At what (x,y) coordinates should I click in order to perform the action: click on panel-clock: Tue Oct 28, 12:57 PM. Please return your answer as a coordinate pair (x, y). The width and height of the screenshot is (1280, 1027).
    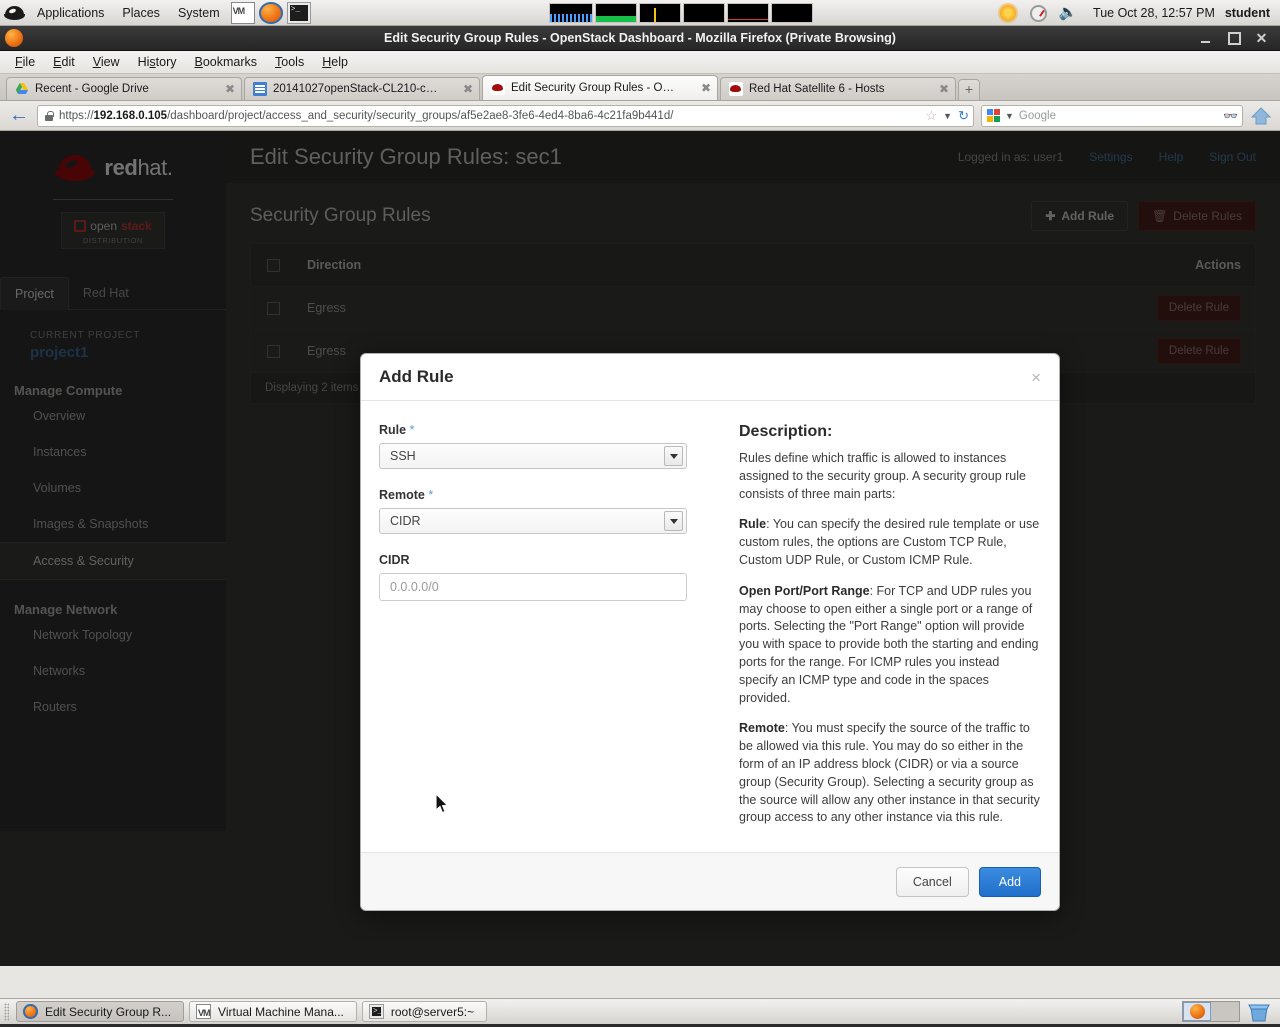
    Looking at the image, I should click on (1154, 13).